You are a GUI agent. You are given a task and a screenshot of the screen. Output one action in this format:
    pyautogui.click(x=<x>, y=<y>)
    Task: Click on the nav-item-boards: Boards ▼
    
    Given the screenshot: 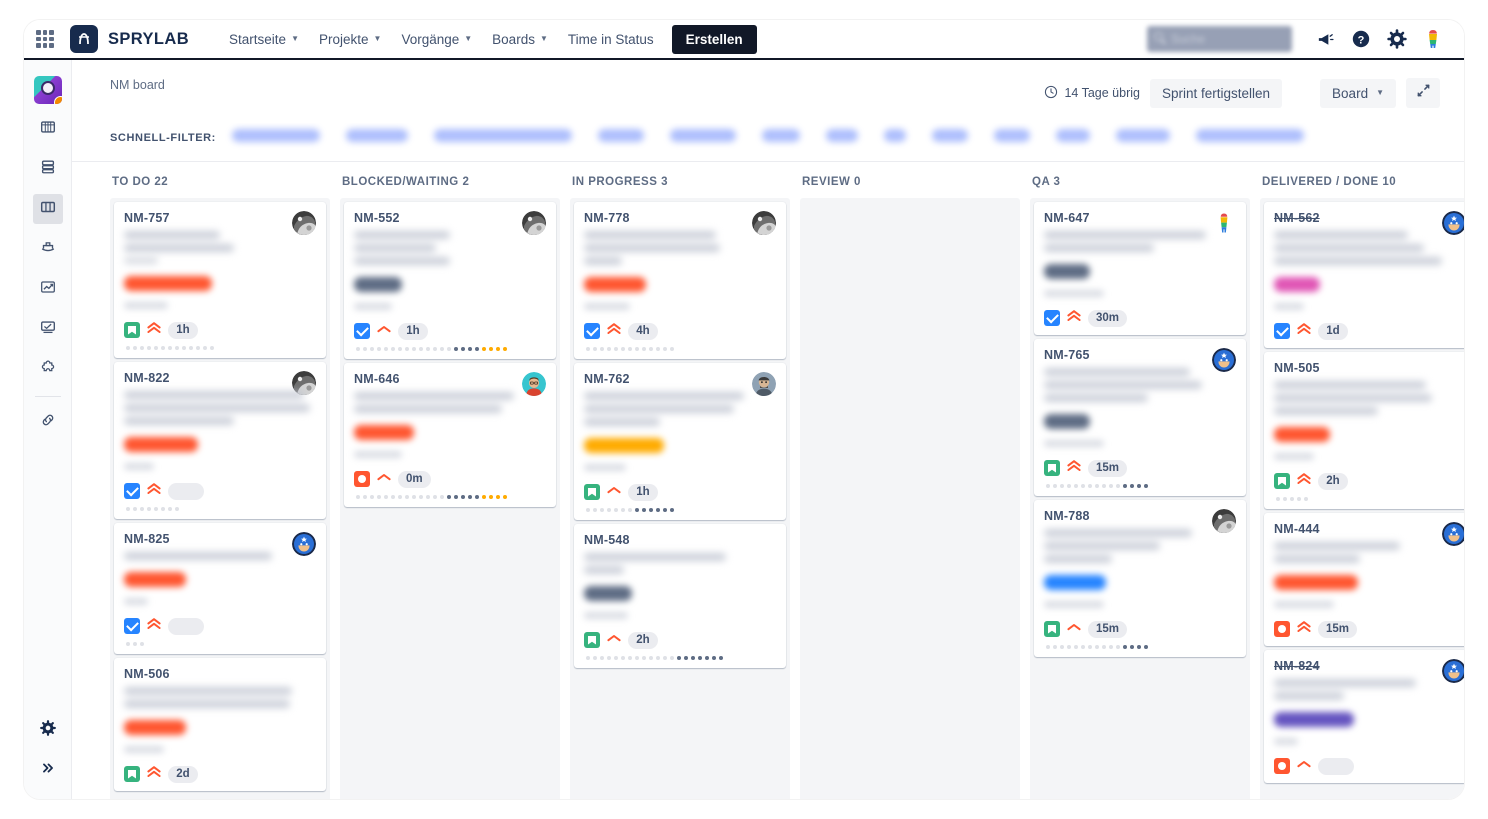 What is the action you would take?
    pyautogui.click(x=520, y=39)
    